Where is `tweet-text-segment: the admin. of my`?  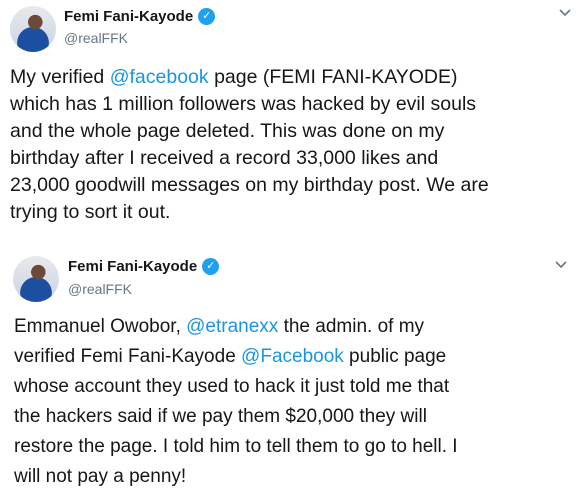 tweet-text-segment: the admin. of my is located at coordinates (351, 326).